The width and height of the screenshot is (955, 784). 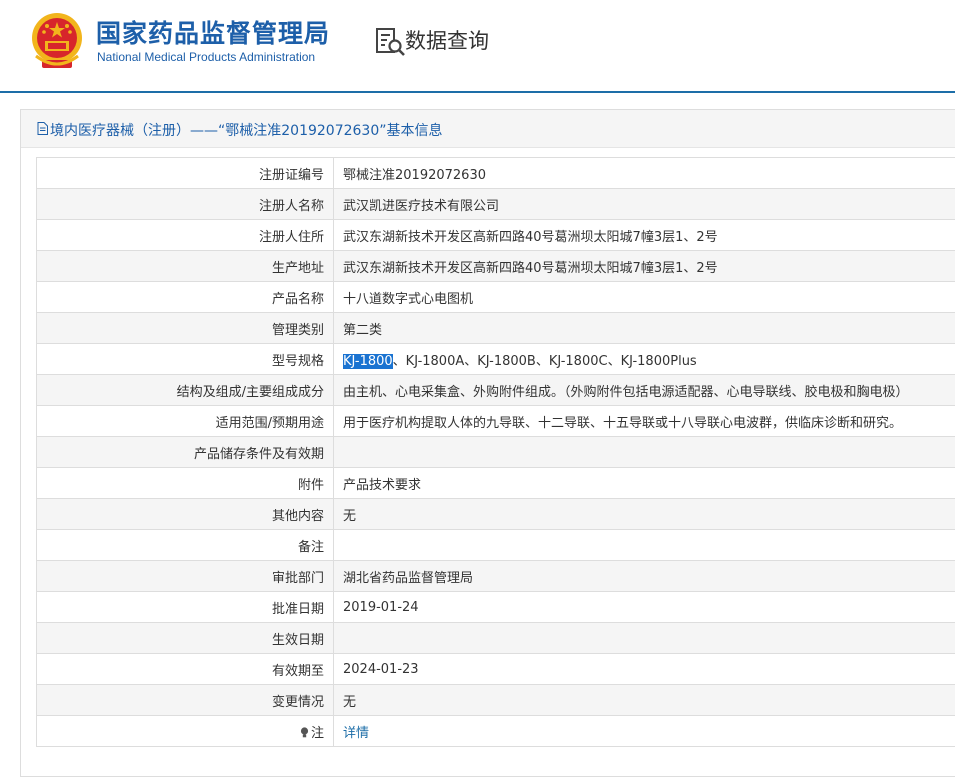 I want to click on table-row: 产品储存条件及有效期, so click(x=495, y=452).